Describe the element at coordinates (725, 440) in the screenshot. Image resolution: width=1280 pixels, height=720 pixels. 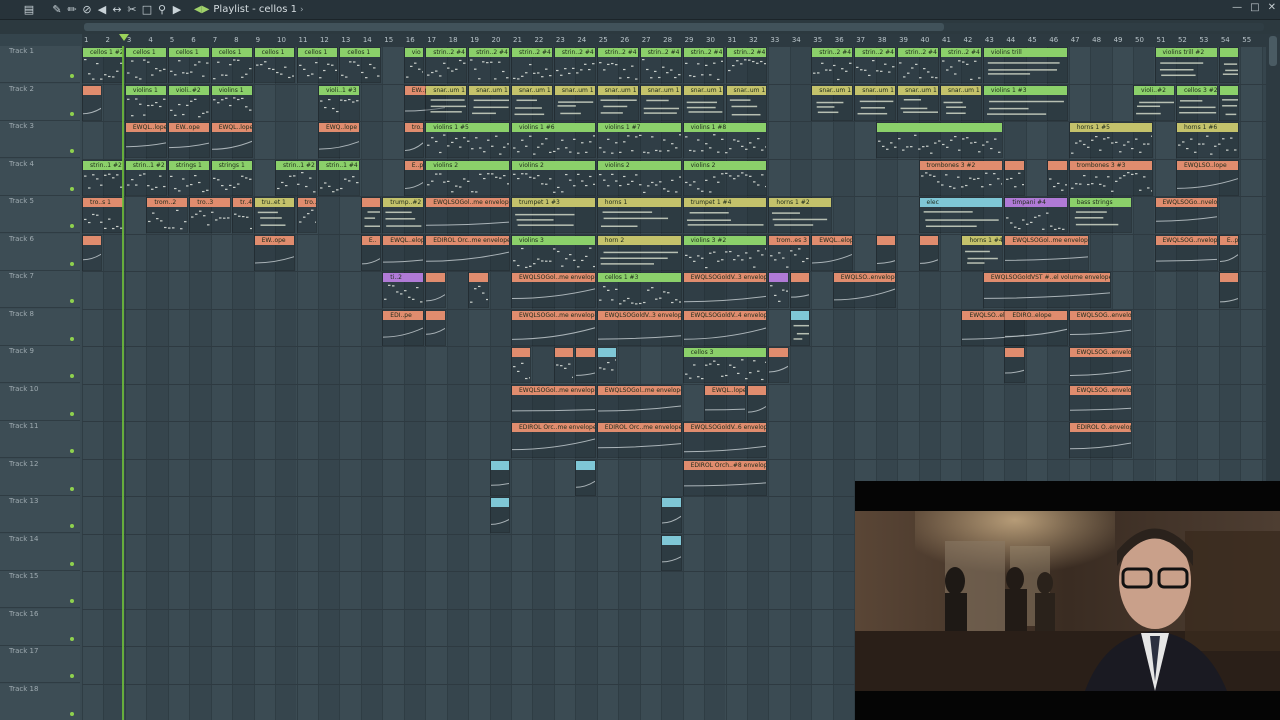
I see `playlist-clip: EWQLSOGoldV..6 envelope` at that location.